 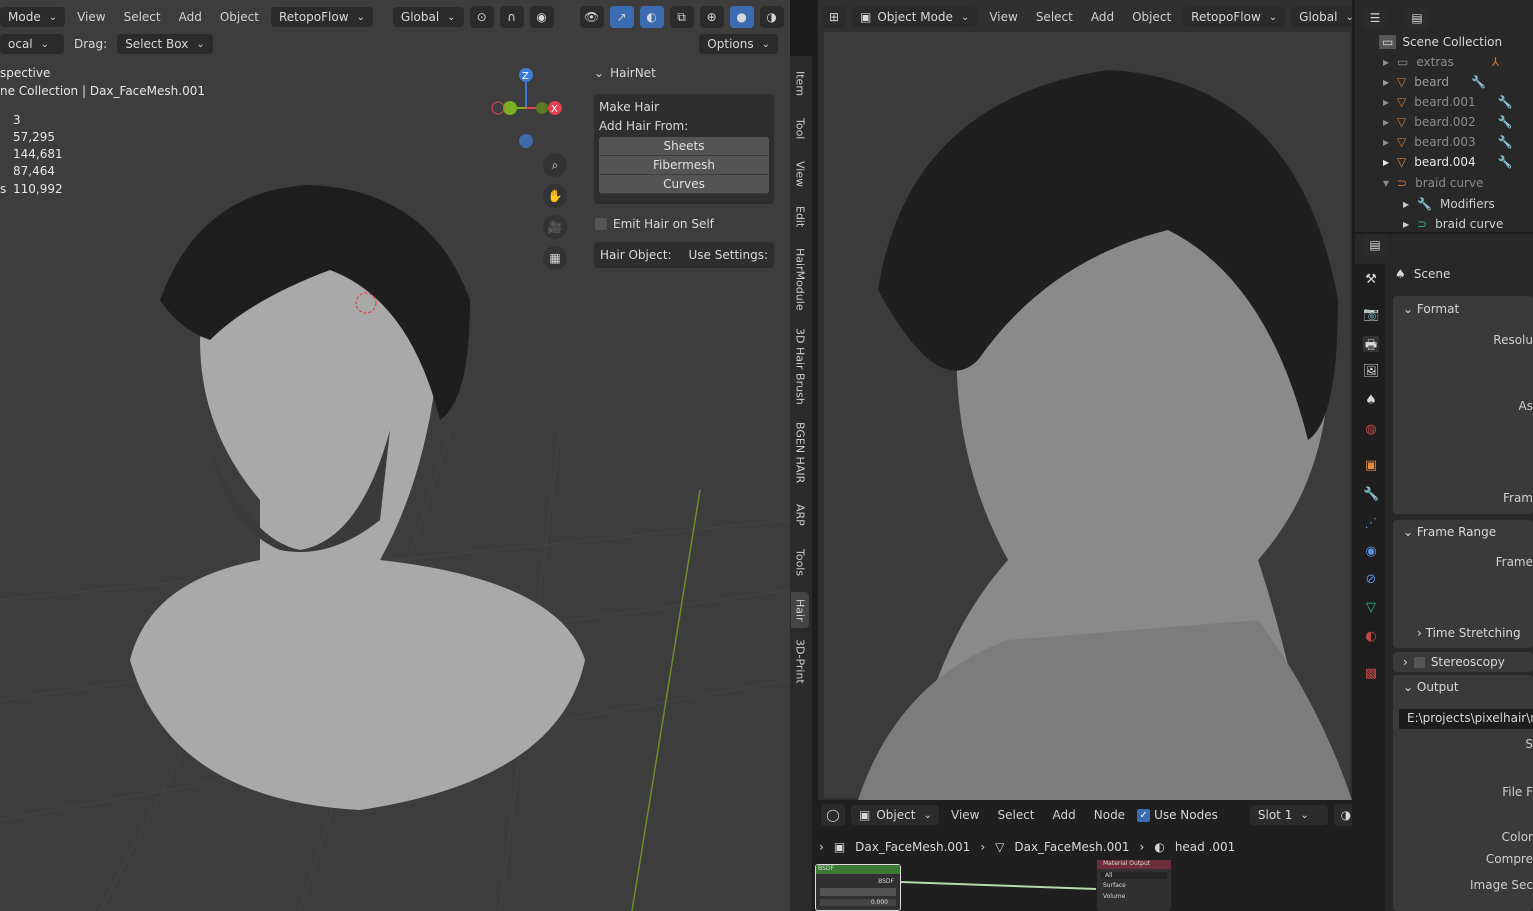 What do you see at coordinates (1463, 687) in the screenshot?
I see `output-header: ⌄ Output` at bounding box center [1463, 687].